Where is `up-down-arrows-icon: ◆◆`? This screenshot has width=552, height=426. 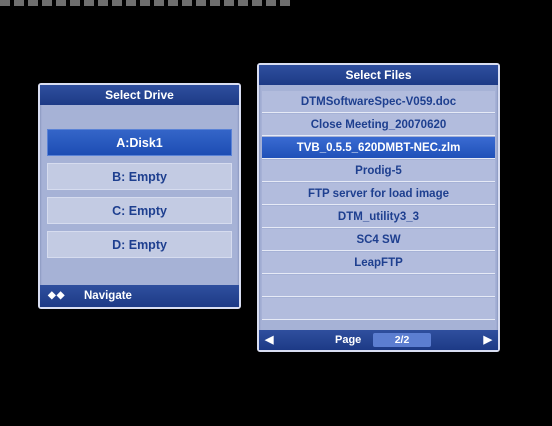 up-down-arrows-icon: ◆◆ is located at coordinates (57, 295).